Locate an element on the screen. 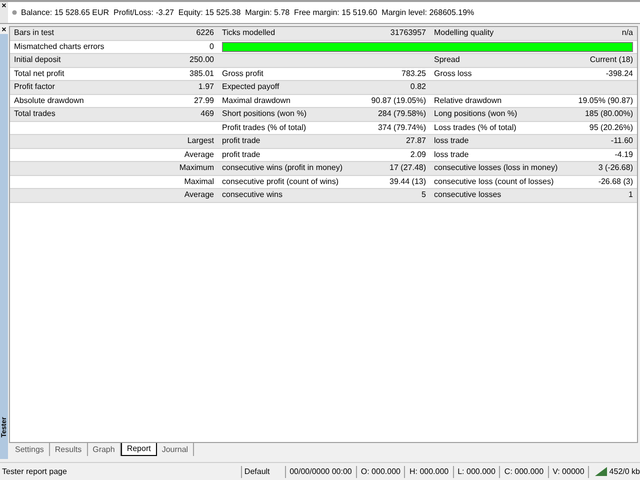  row-value: 5 is located at coordinates (424, 195).